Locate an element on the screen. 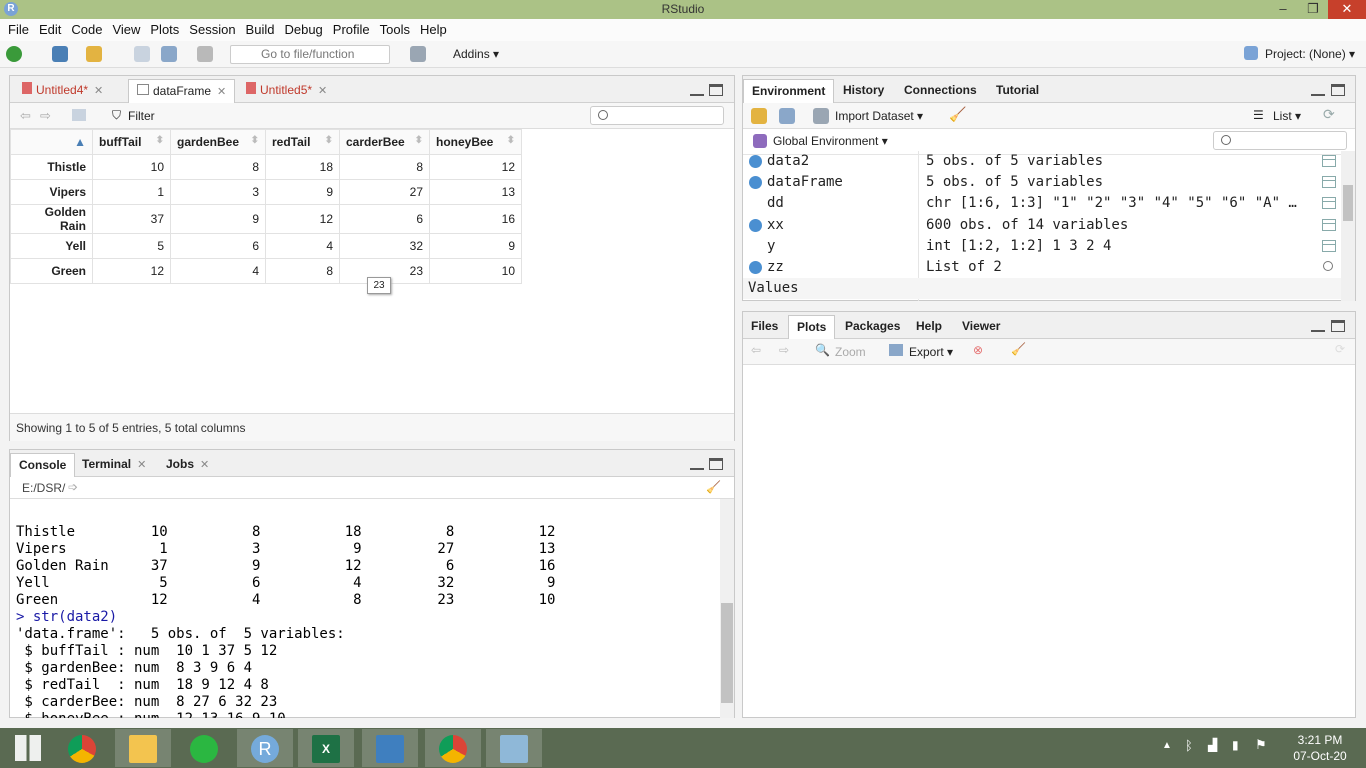 The width and height of the screenshot is (1366, 768). previous-plot-icon: ⇦ is located at coordinates (756, 350).